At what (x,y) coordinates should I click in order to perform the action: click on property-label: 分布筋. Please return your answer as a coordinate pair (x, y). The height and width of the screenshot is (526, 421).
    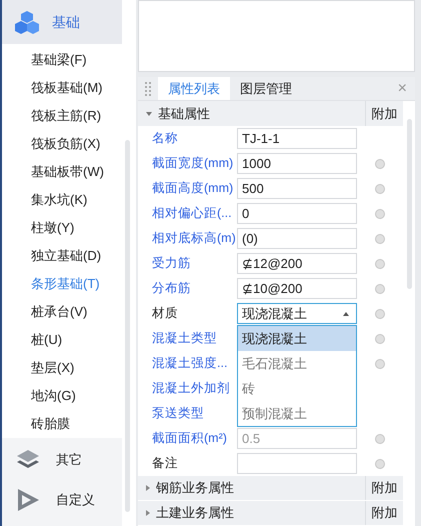
    Looking at the image, I should click on (171, 289).